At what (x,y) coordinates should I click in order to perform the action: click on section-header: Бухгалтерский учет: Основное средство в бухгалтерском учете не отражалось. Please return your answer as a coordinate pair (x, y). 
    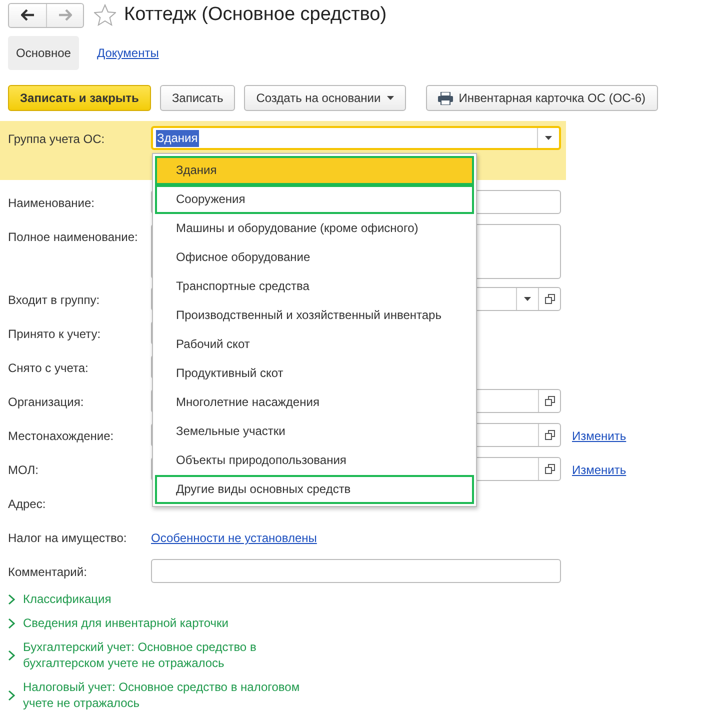
    Looking at the image, I should click on (354, 655).